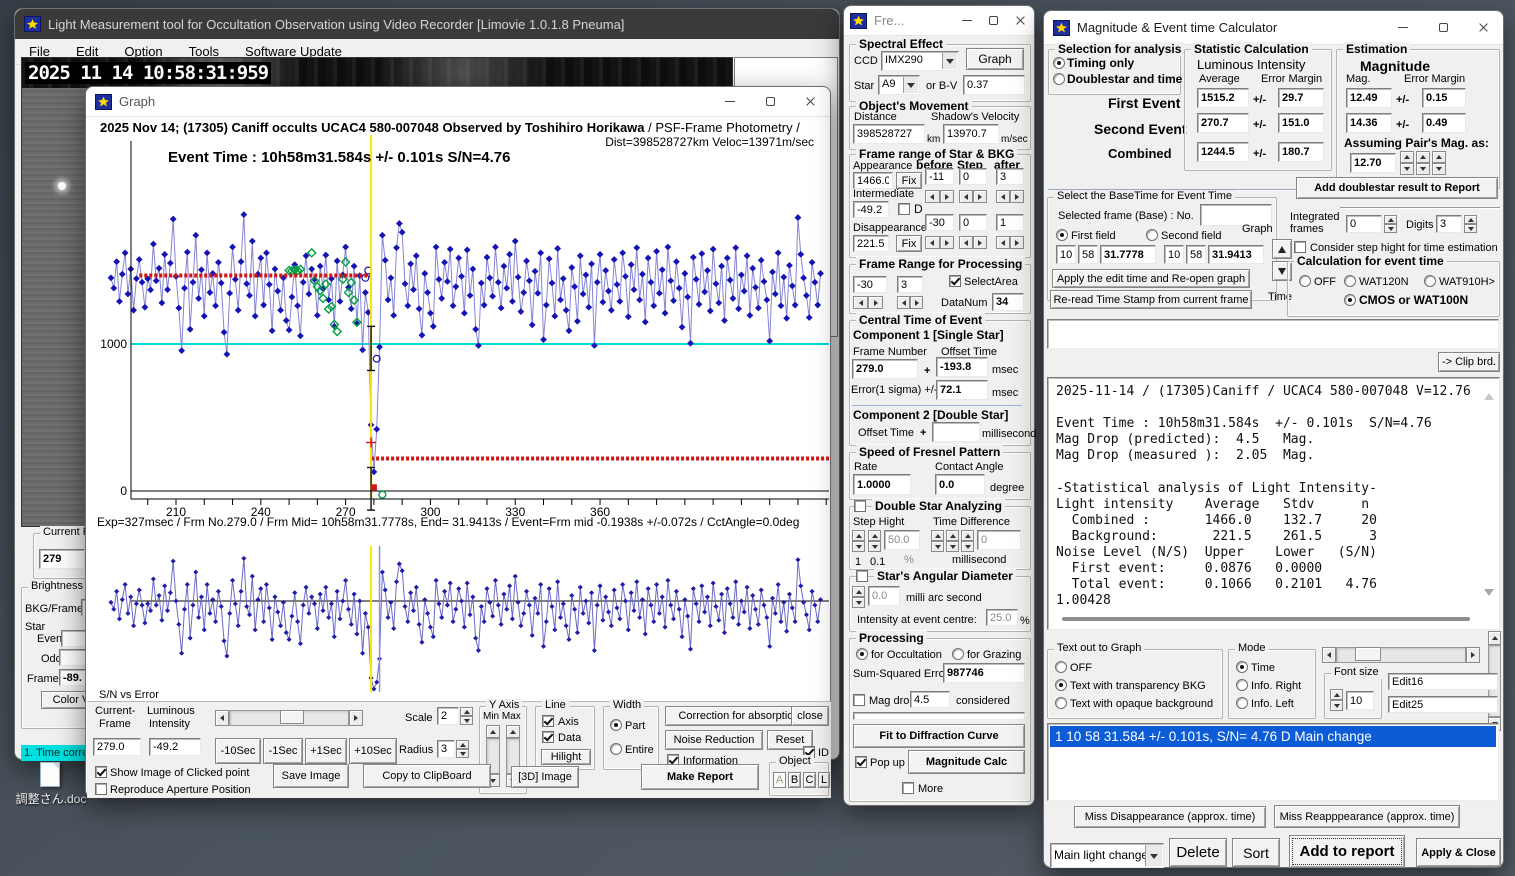  Describe the element at coordinates (960, 484) in the screenshot. I see `contact-angle-field` at that location.